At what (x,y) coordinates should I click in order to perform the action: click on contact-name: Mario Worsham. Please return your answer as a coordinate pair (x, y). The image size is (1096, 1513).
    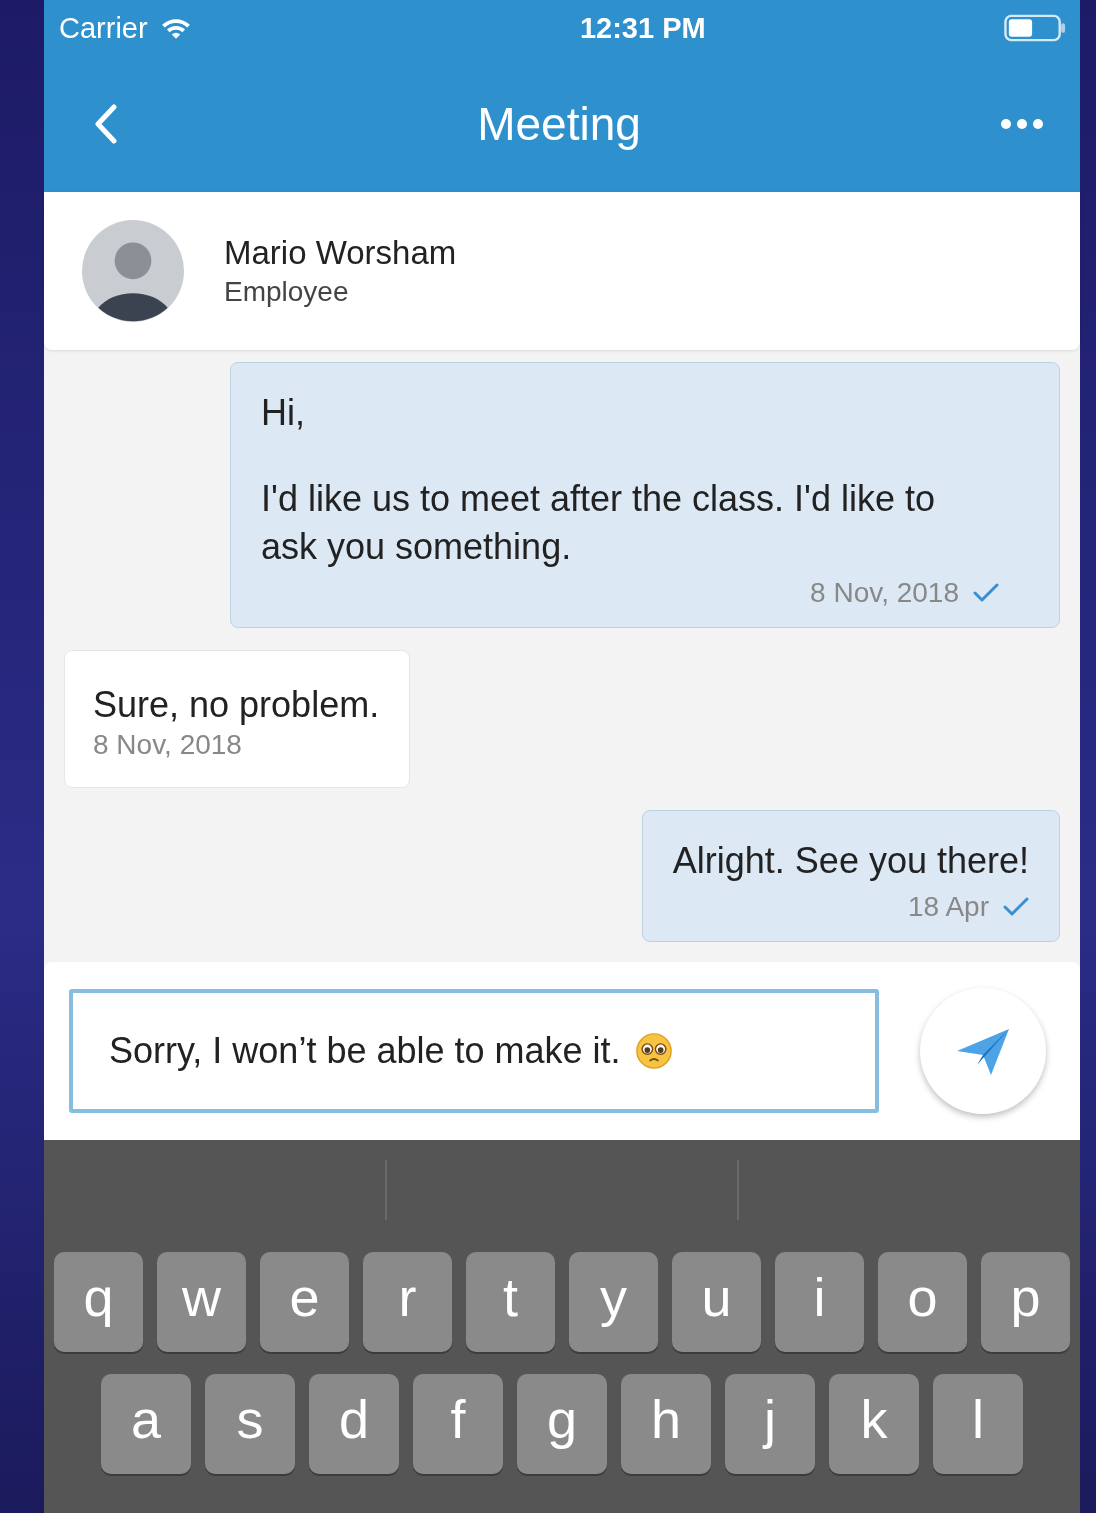
    Looking at the image, I should click on (340, 253).